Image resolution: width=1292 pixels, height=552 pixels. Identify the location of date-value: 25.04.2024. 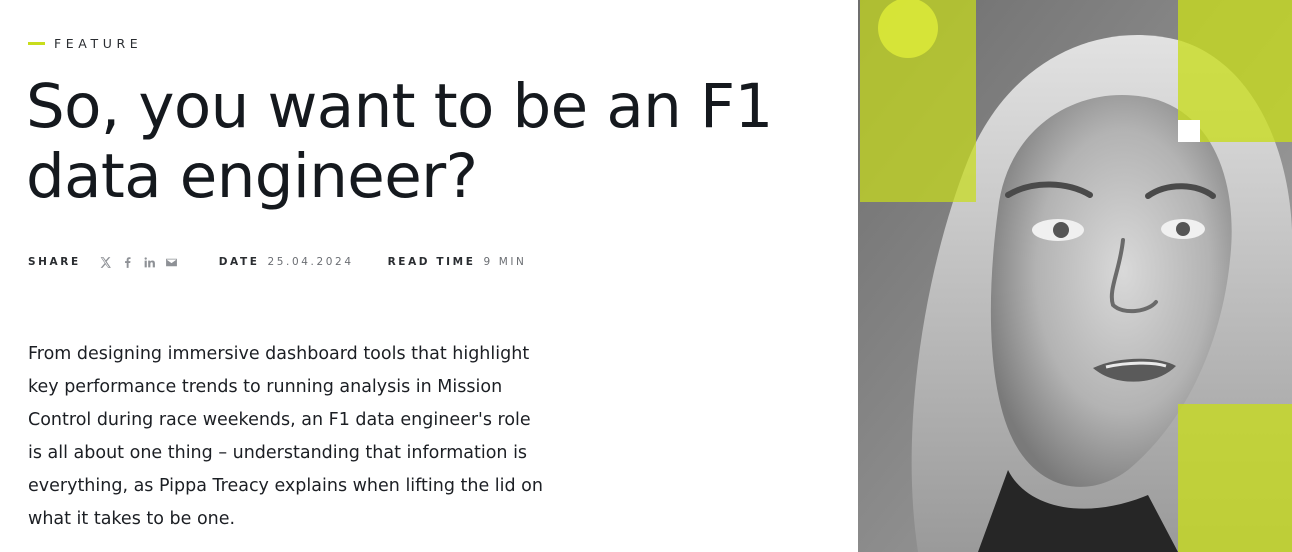
(310, 262).